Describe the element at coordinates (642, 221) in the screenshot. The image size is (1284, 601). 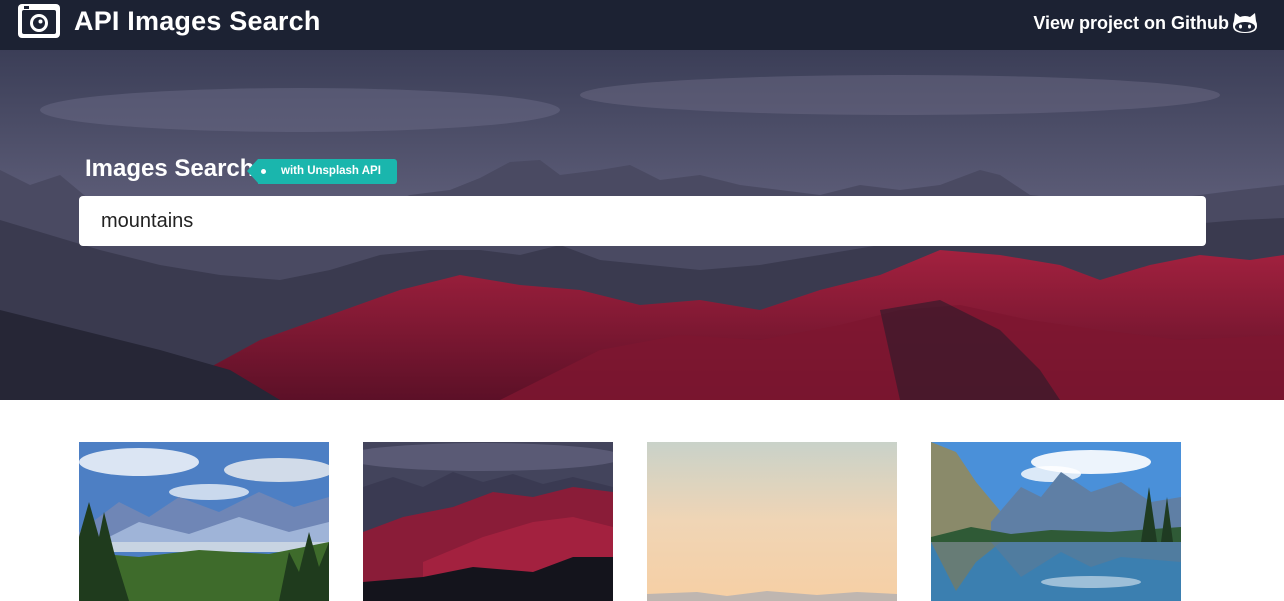
I see `search-input` at that location.